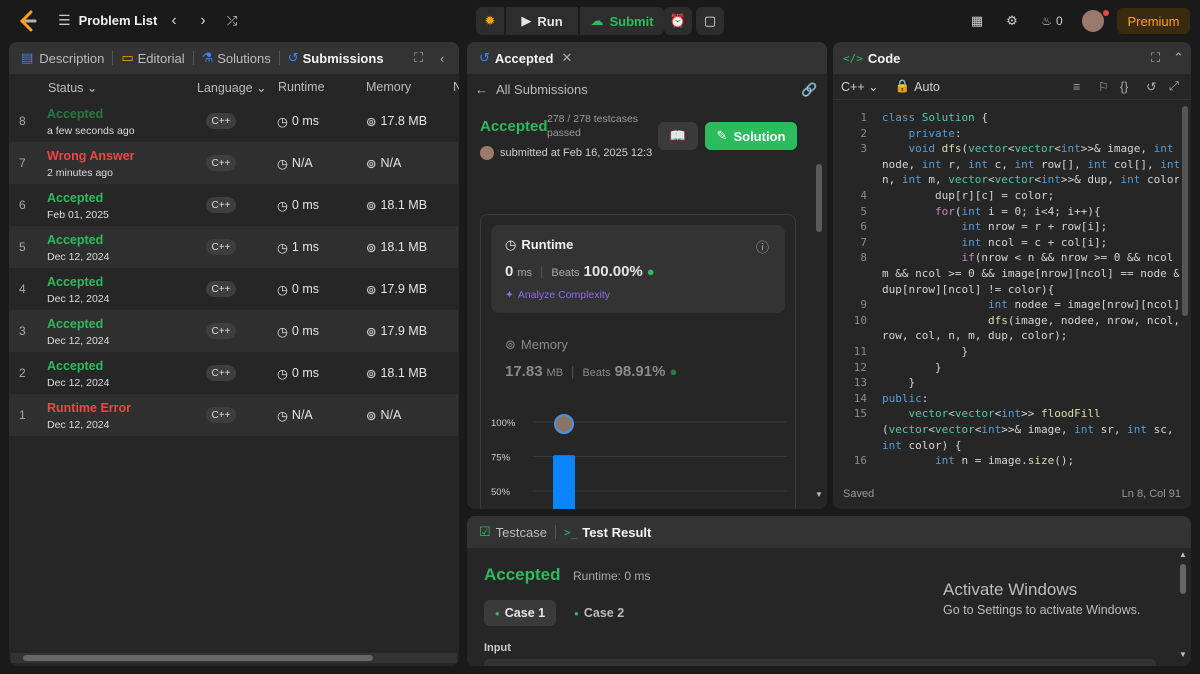 The height and width of the screenshot is (674, 1200). I want to click on user-position-avatar, so click(564, 424).